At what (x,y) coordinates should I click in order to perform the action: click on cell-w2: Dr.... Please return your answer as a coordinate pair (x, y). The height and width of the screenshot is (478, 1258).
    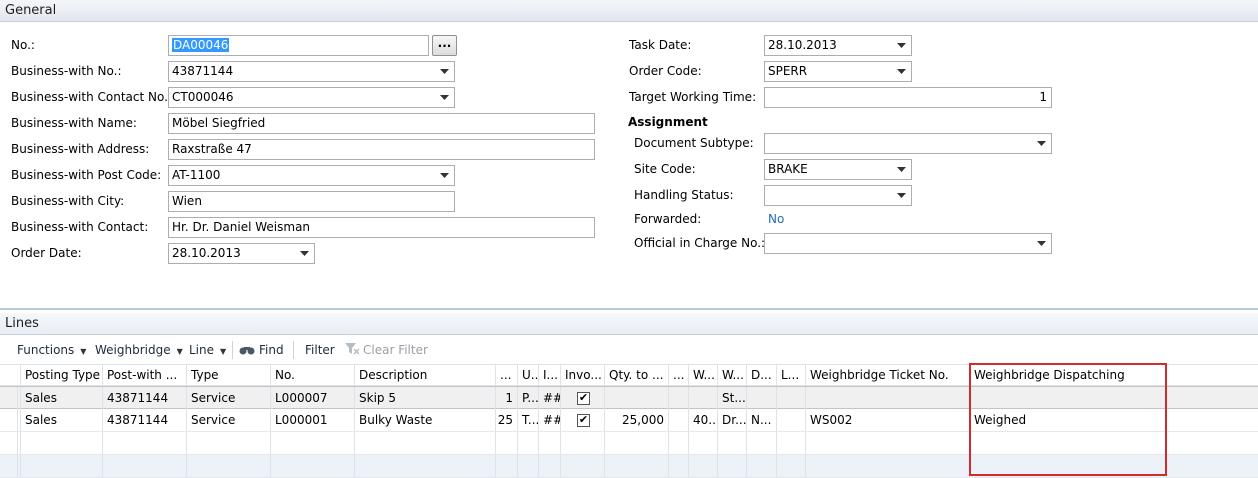
    Looking at the image, I should click on (731, 420).